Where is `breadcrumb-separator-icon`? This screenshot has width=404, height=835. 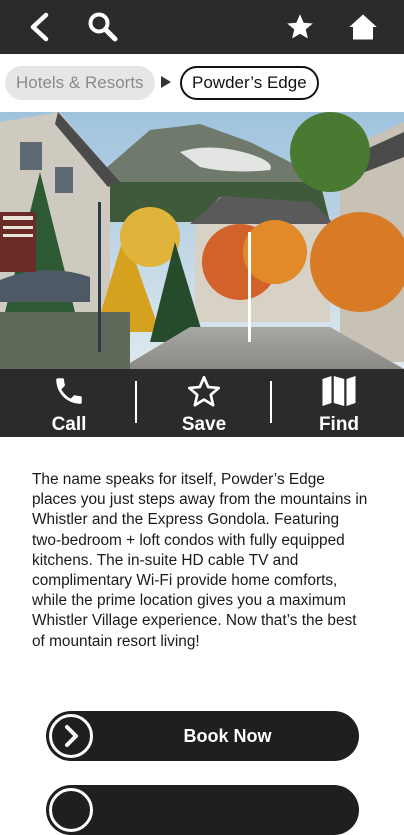
breadcrumb-separator-icon is located at coordinates (166, 82).